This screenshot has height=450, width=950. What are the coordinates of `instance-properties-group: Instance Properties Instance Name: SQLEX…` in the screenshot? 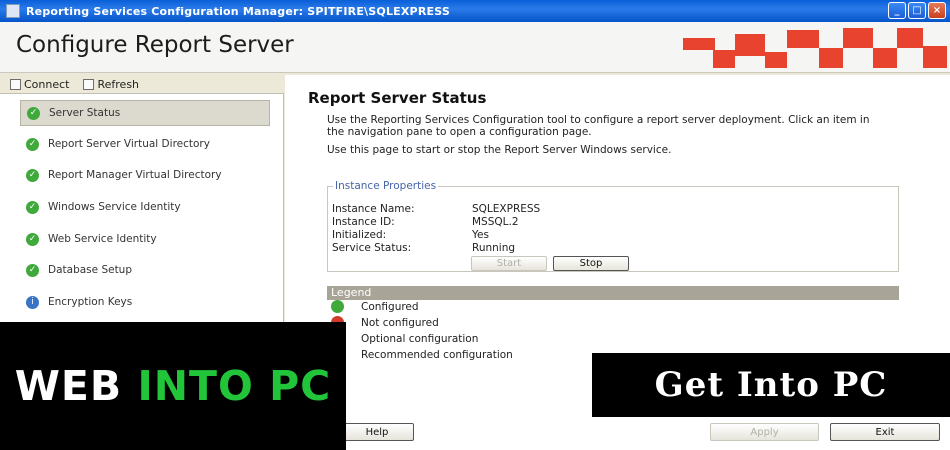 It's located at (613, 226).